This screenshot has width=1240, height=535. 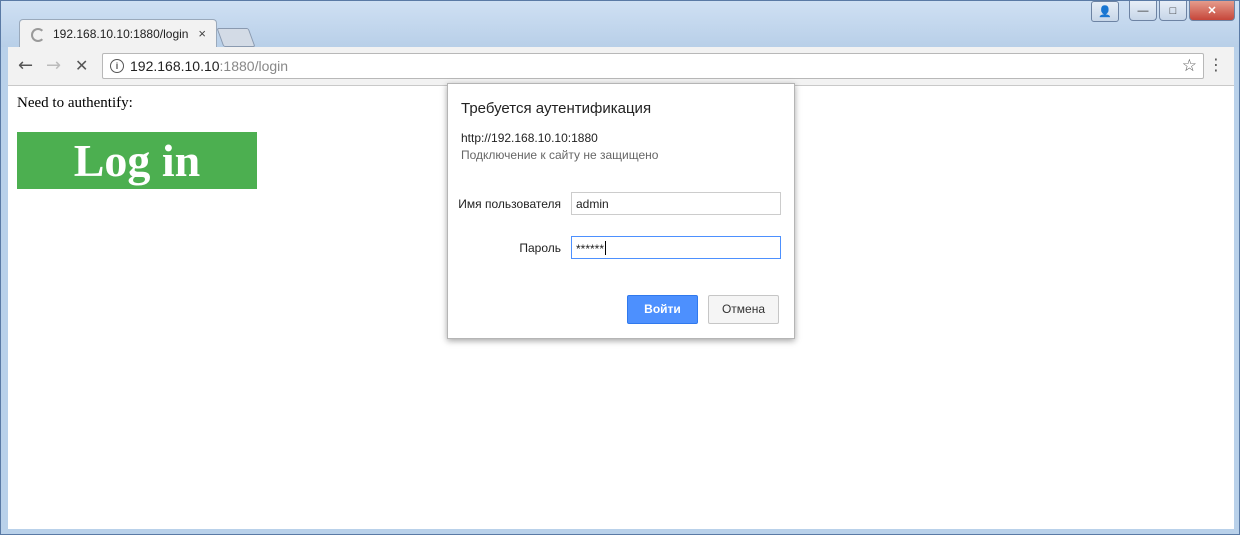 I want to click on login-button: Log in, so click(x=137, y=160).